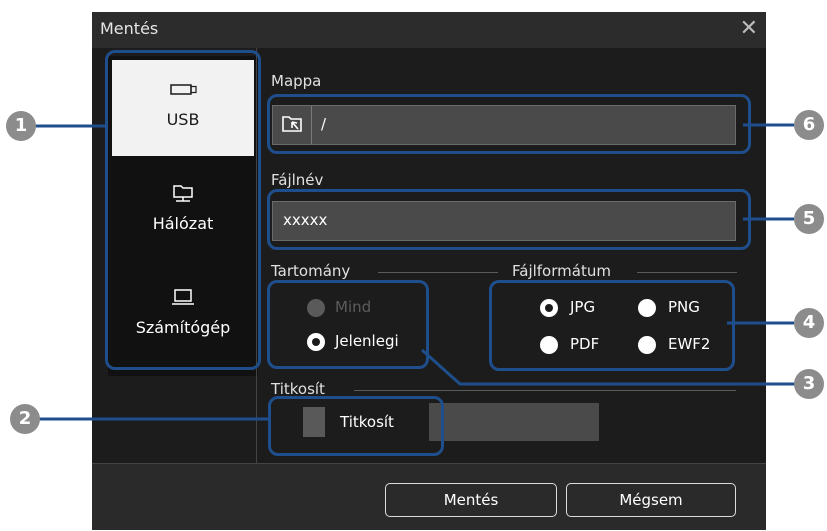 This screenshot has width=827, height=531. What do you see at coordinates (809, 219) in the screenshot?
I see `callout-badge-5: 5` at bounding box center [809, 219].